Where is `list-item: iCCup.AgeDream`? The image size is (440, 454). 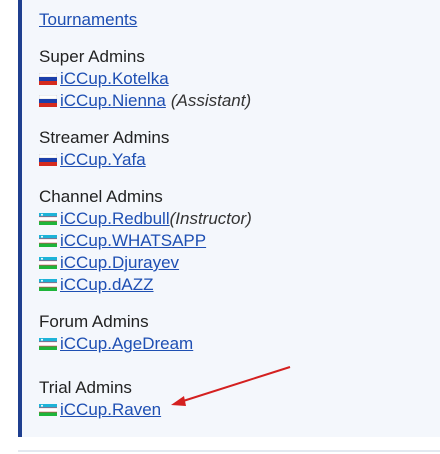 list-item: iCCup.AgeDream is located at coordinates (234, 344).